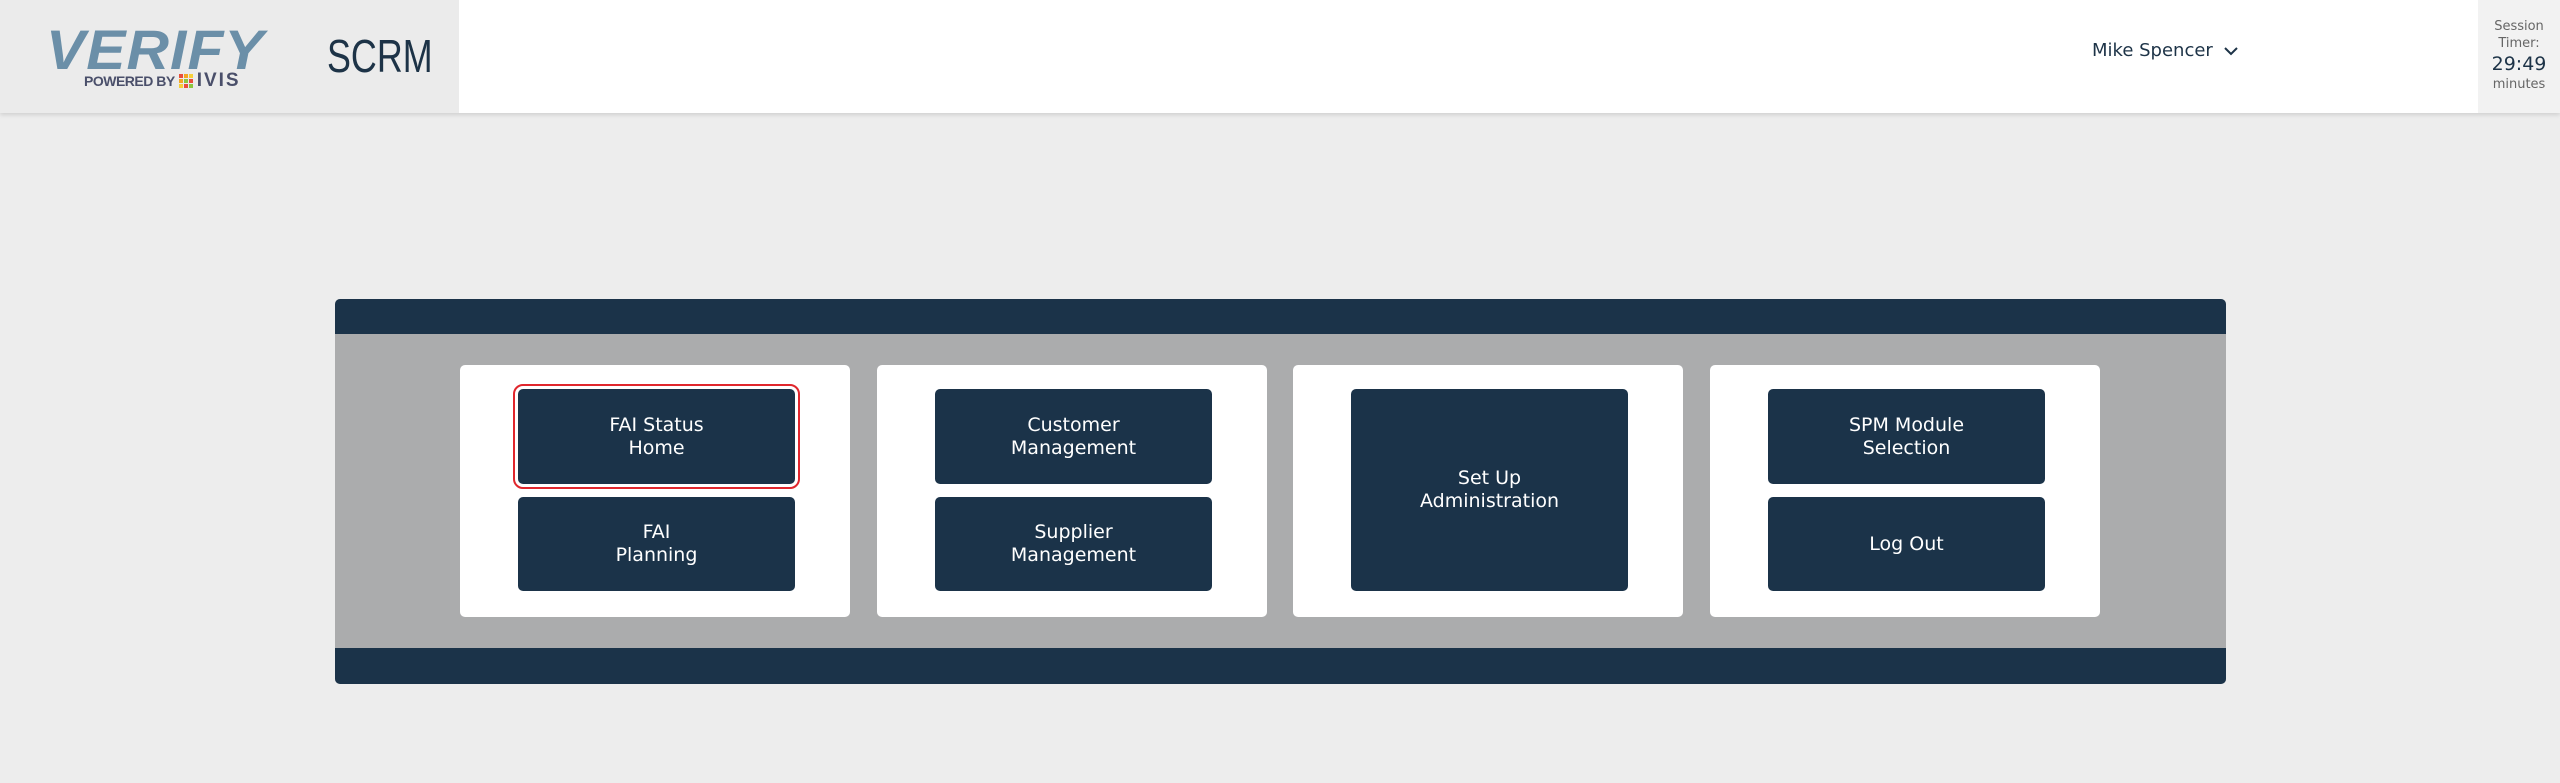  I want to click on session-timer-value: 29:49, so click(2519, 64).